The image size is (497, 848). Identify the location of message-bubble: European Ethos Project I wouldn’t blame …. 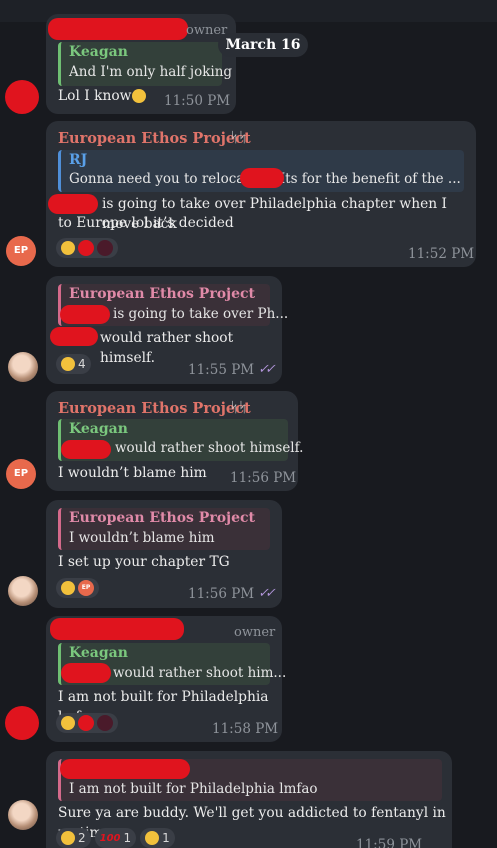
(164, 554).